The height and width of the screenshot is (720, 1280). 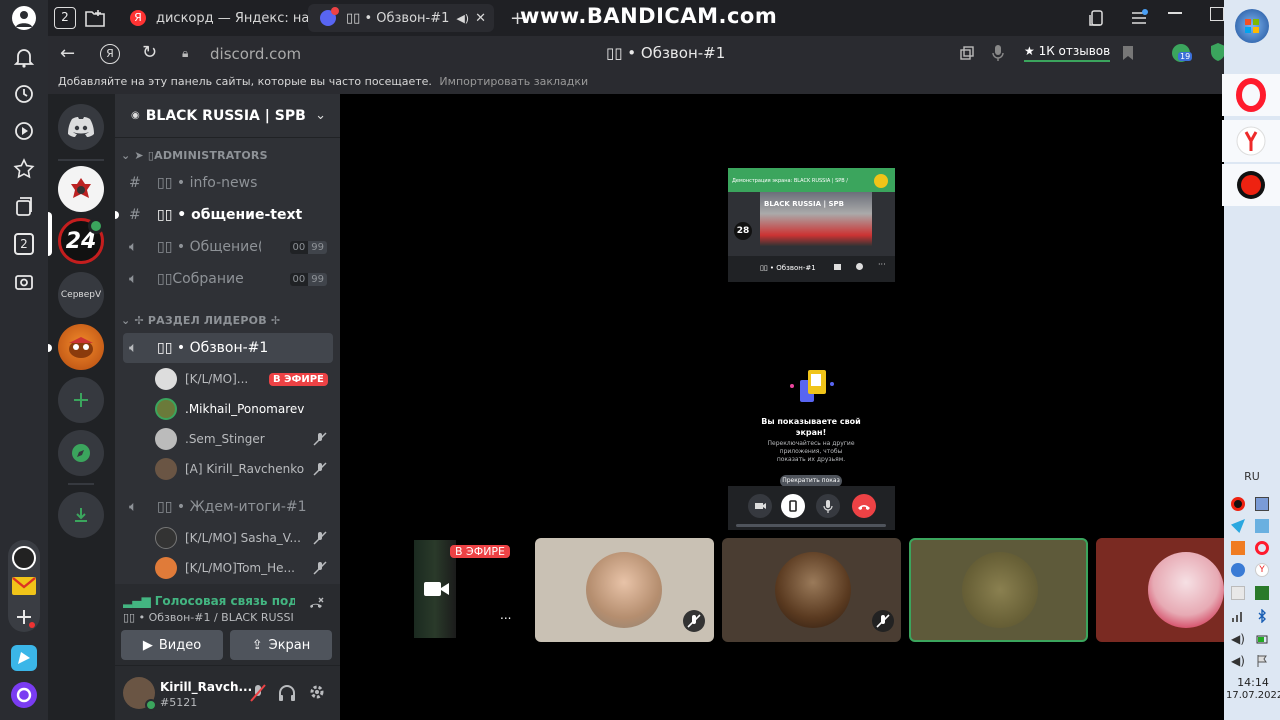 I want to click on channel-obshchenie-voice: 🔈︎ ▯▯ • Общение(... 00 99, so click(x=228, y=247).